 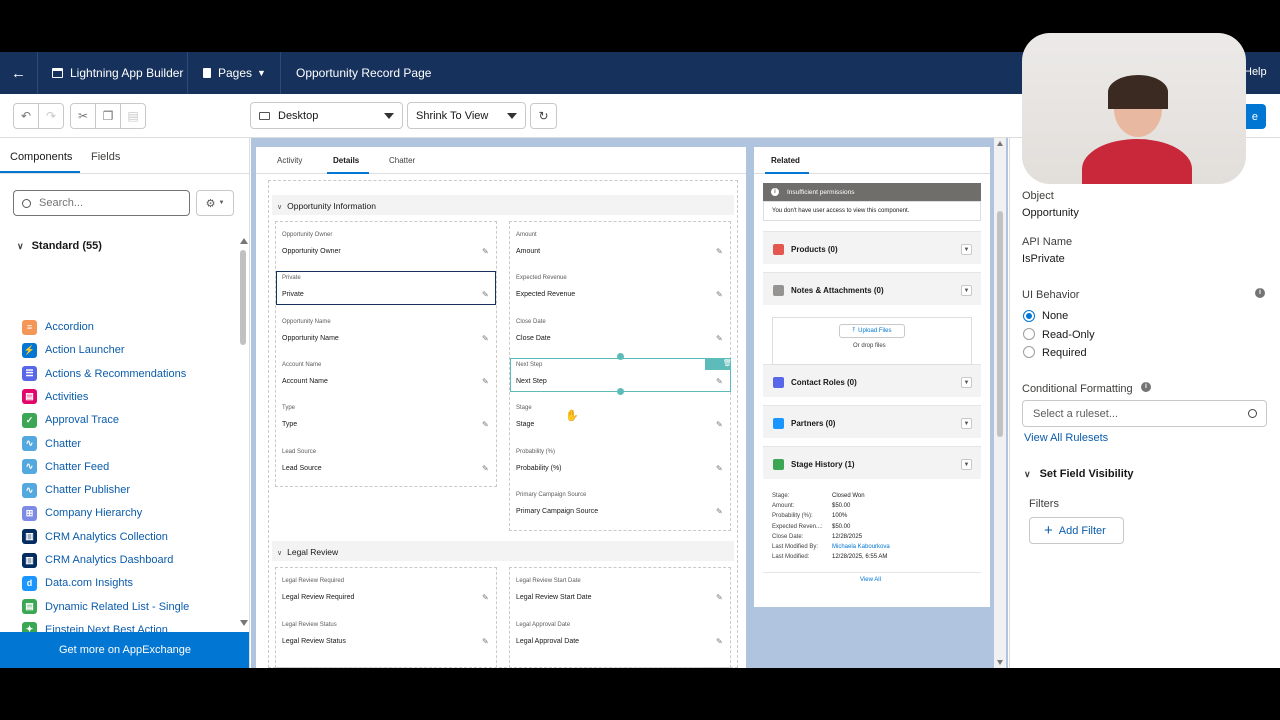 I want to click on canvas-scrollbar, so click(x=1000, y=403).